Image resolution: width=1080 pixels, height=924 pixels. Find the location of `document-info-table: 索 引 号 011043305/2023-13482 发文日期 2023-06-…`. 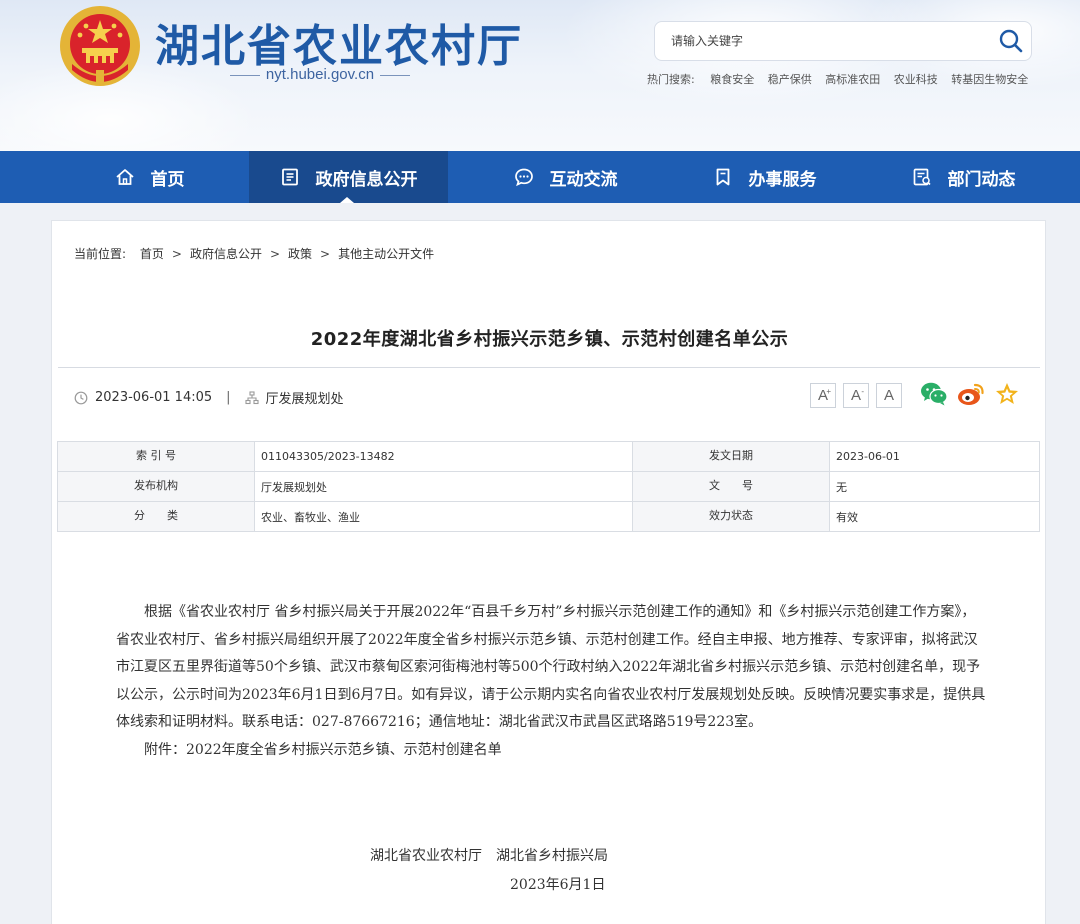

document-info-table: 索 引 号 011043305/2023-13482 发文日期 2023-06-… is located at coordinates (548, 486).